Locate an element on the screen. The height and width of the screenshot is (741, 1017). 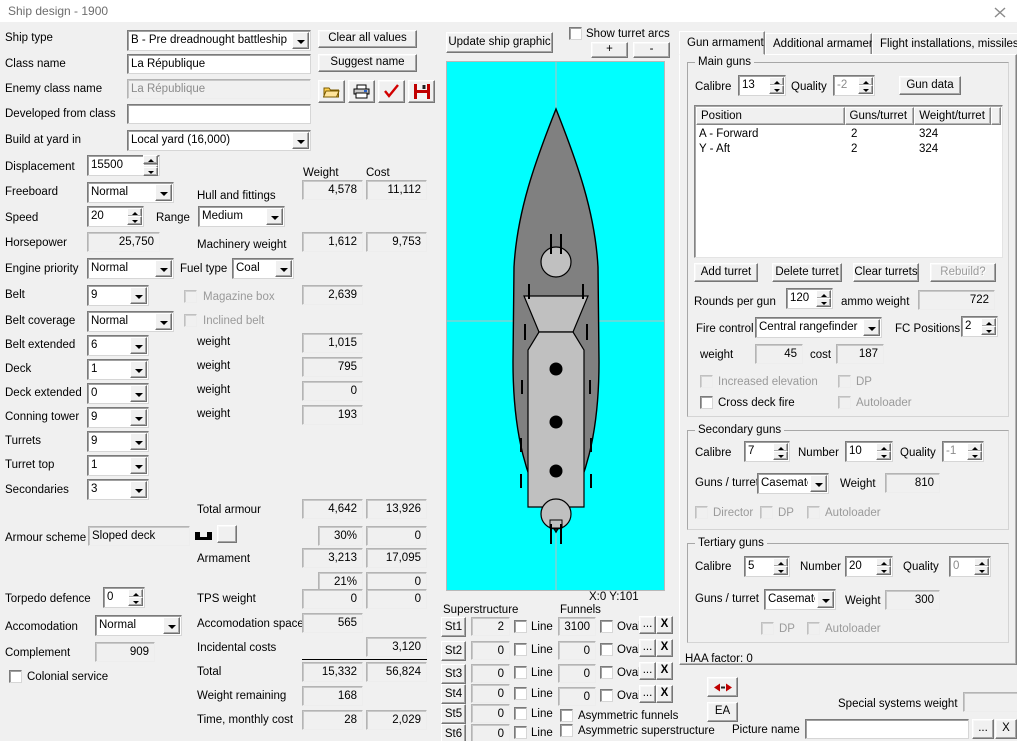
table-row: A - Forward 2 324 is located at coordinates (849, 134).